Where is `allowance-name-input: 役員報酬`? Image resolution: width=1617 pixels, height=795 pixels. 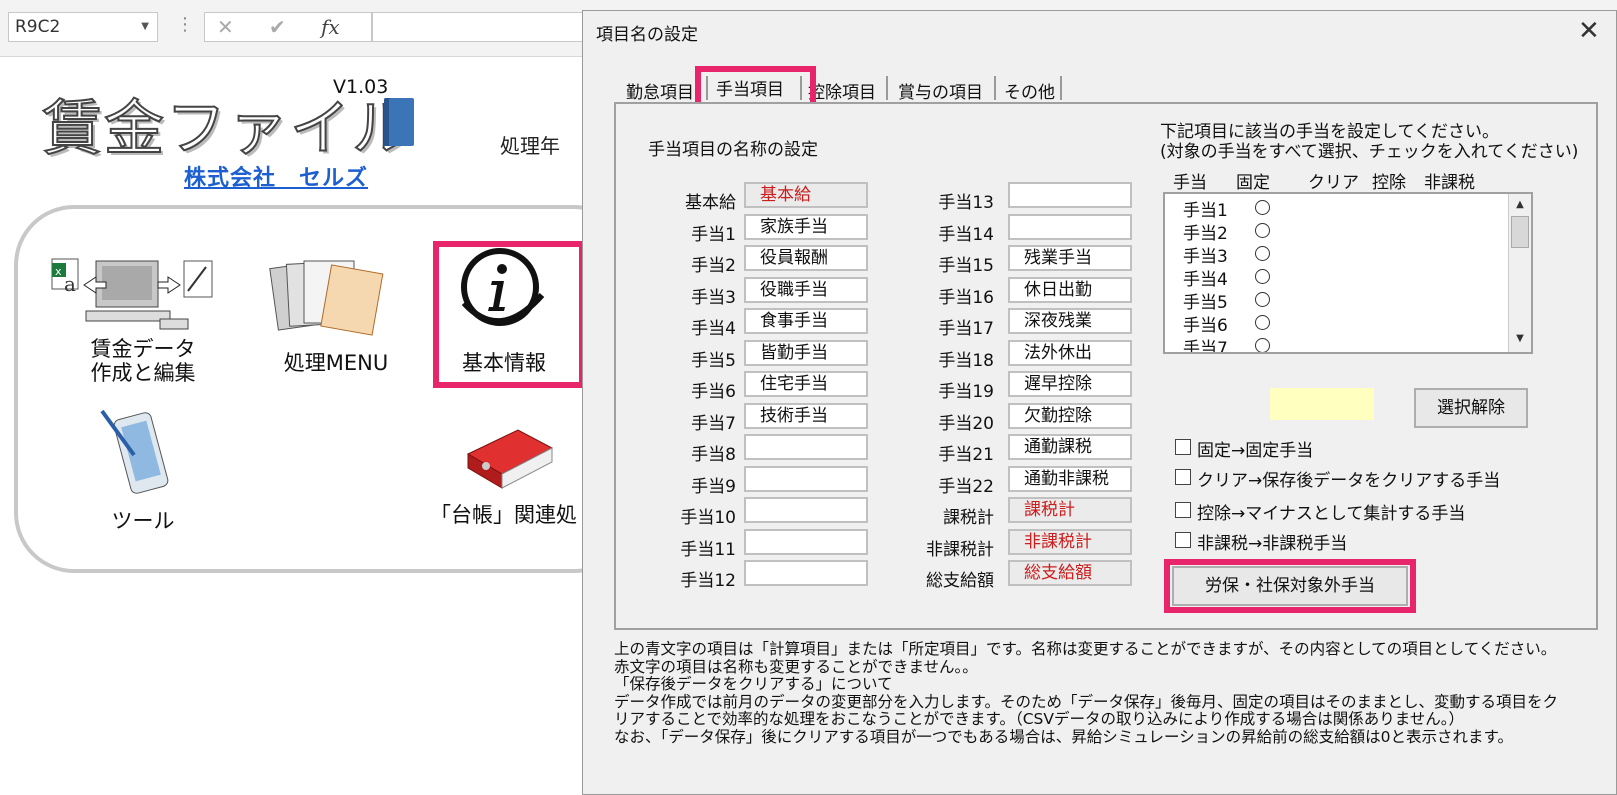 allowance-name-input: 役員報酬 is located at coordinates (806, 258).